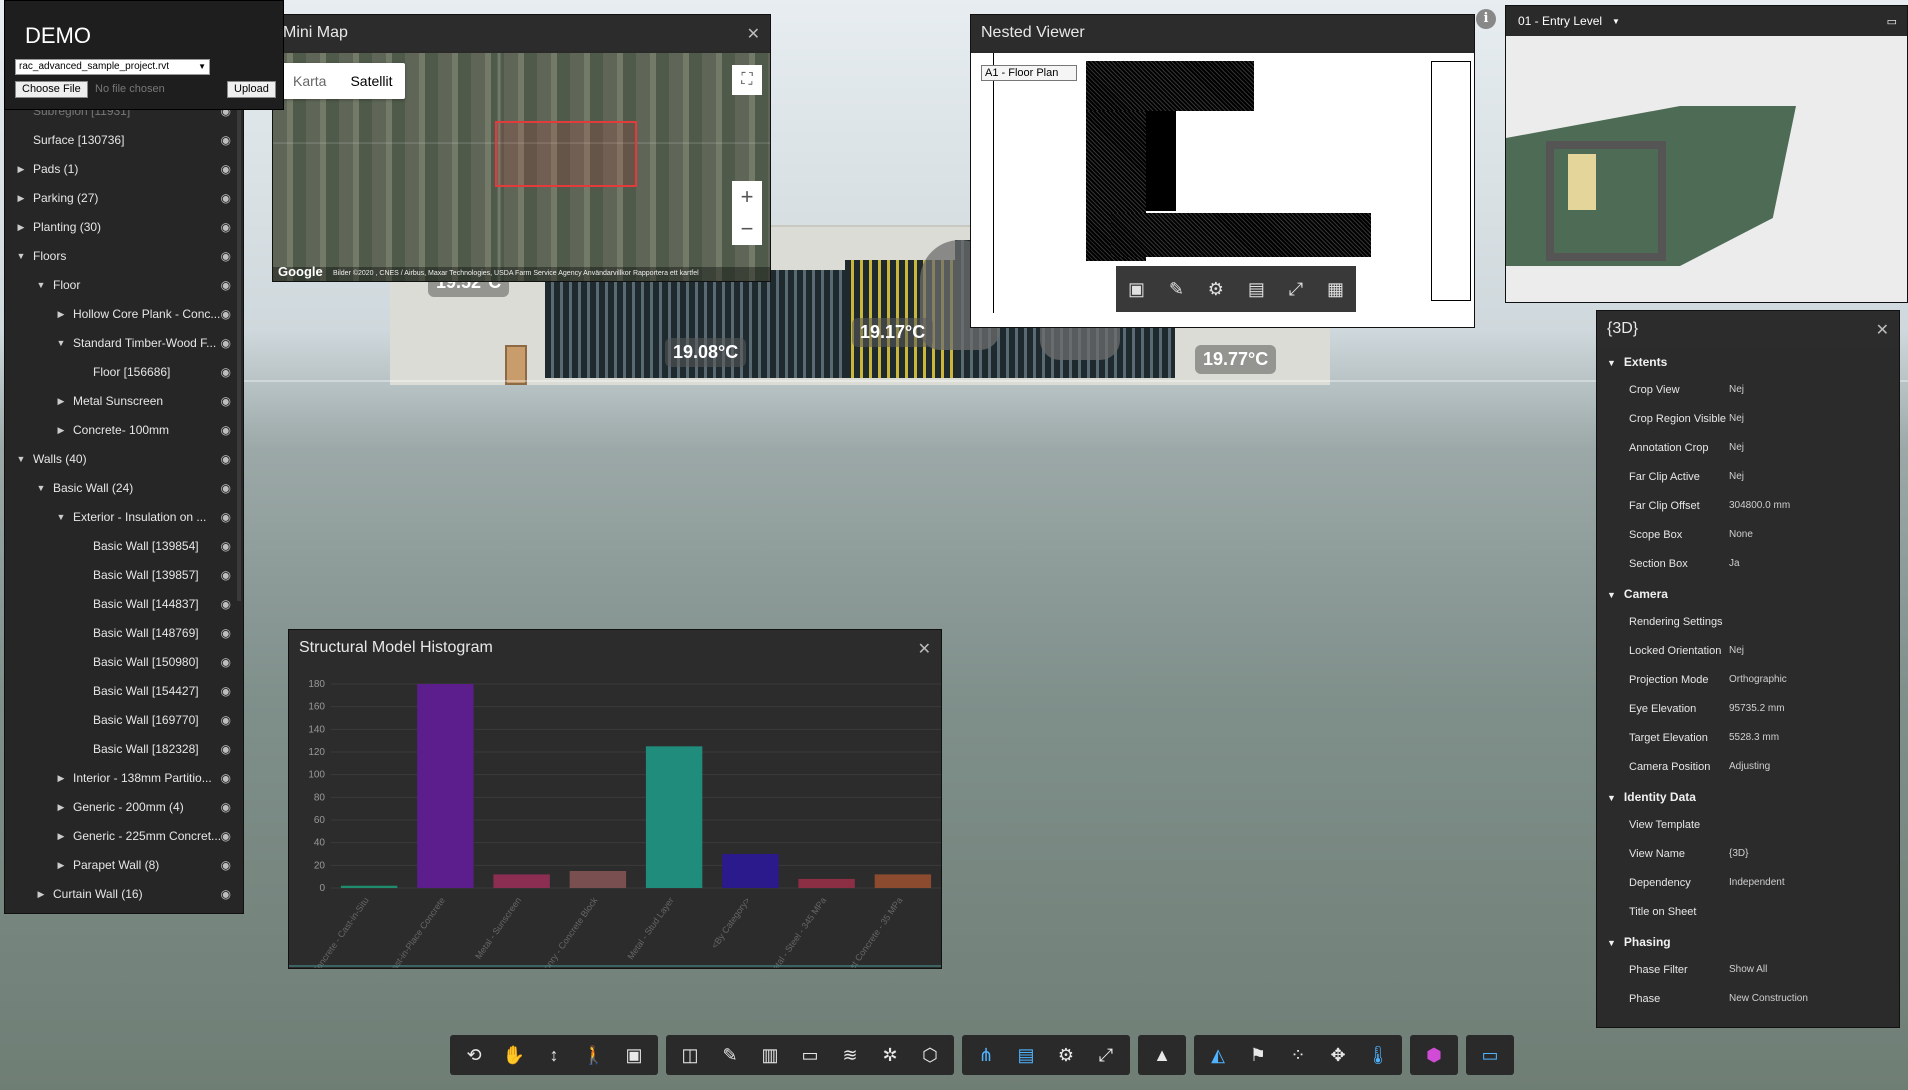 This screenshot has width=1908, height=1090. Describe the element at coordinates (930, 1055) in the screenshot. I see `cube-icon: ⬡` at that location.